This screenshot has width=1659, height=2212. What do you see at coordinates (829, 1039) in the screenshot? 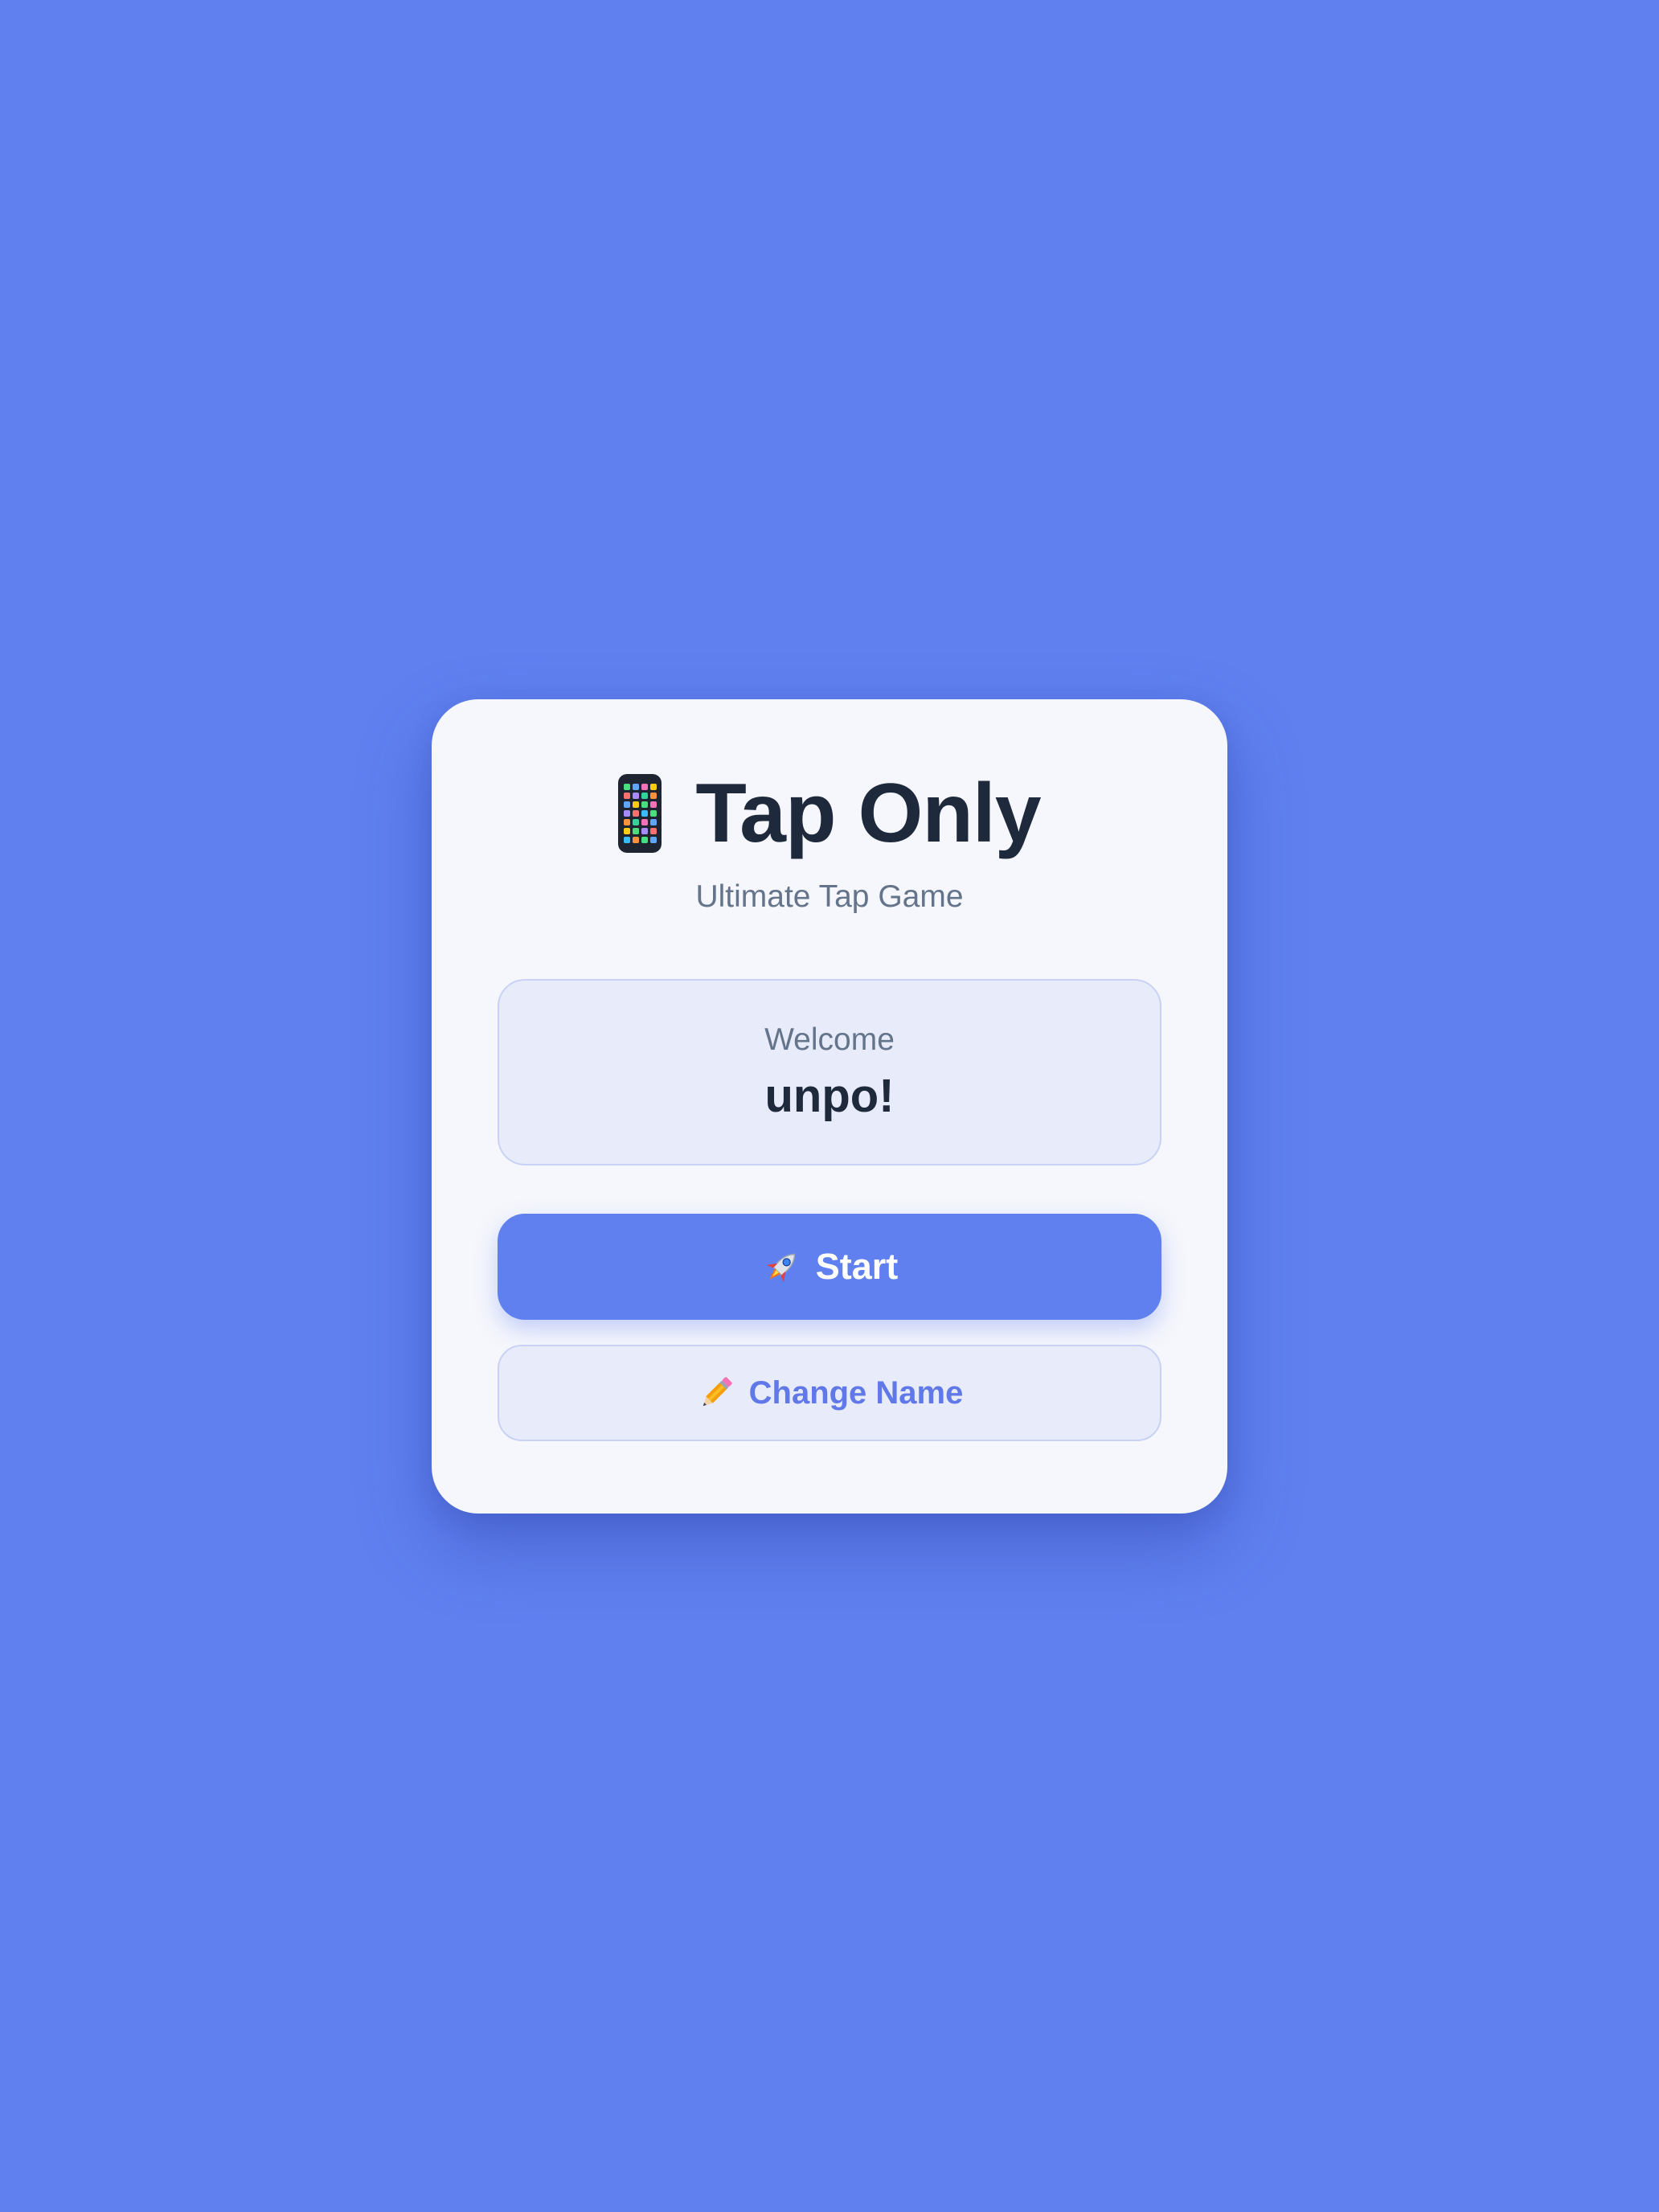
I see `welcome-label: Welcome` at bounding box center [829, 1039].